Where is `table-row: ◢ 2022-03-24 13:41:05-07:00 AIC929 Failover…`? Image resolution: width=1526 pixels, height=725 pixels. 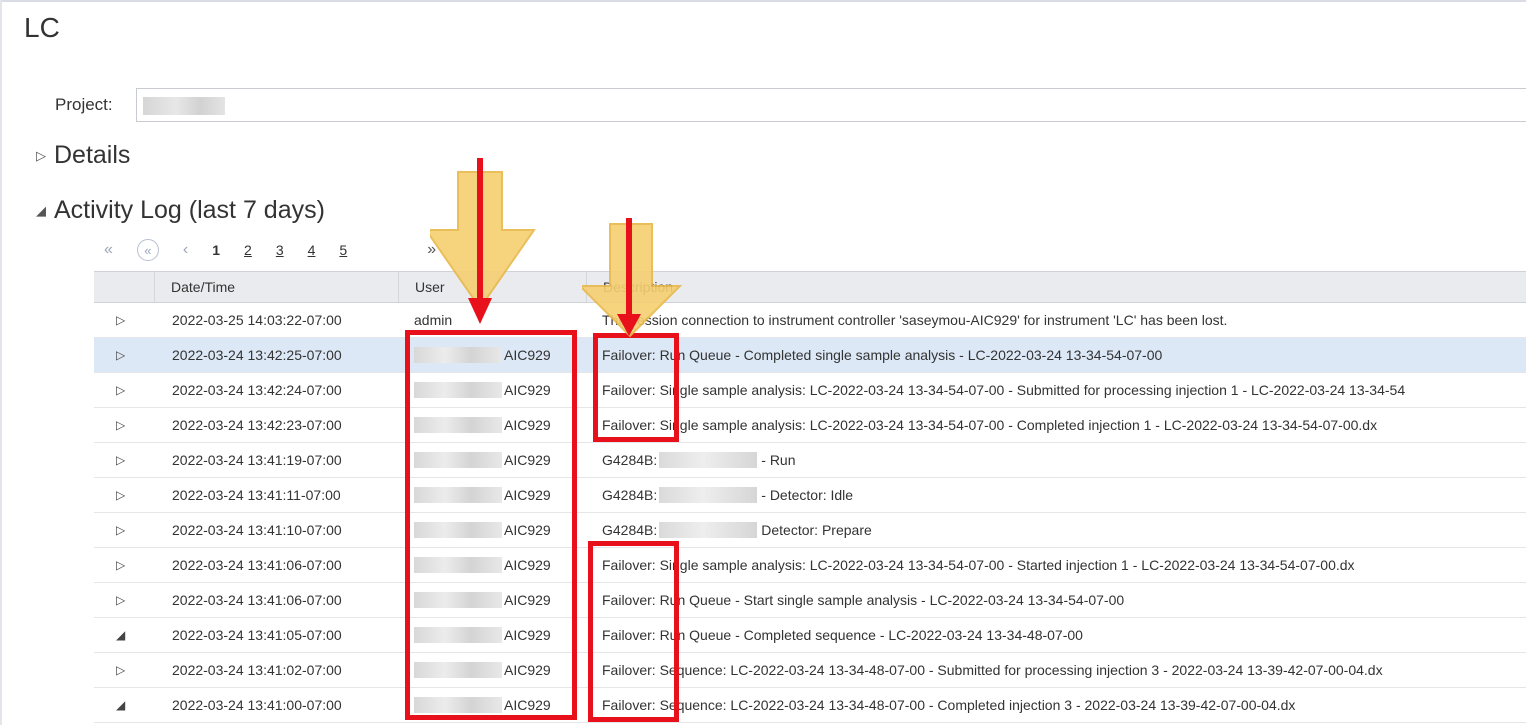 table-row: ◢ 2022-03-24 13:41:05-07:00 AIC929 Failover… is located at coordinates (810, 635).